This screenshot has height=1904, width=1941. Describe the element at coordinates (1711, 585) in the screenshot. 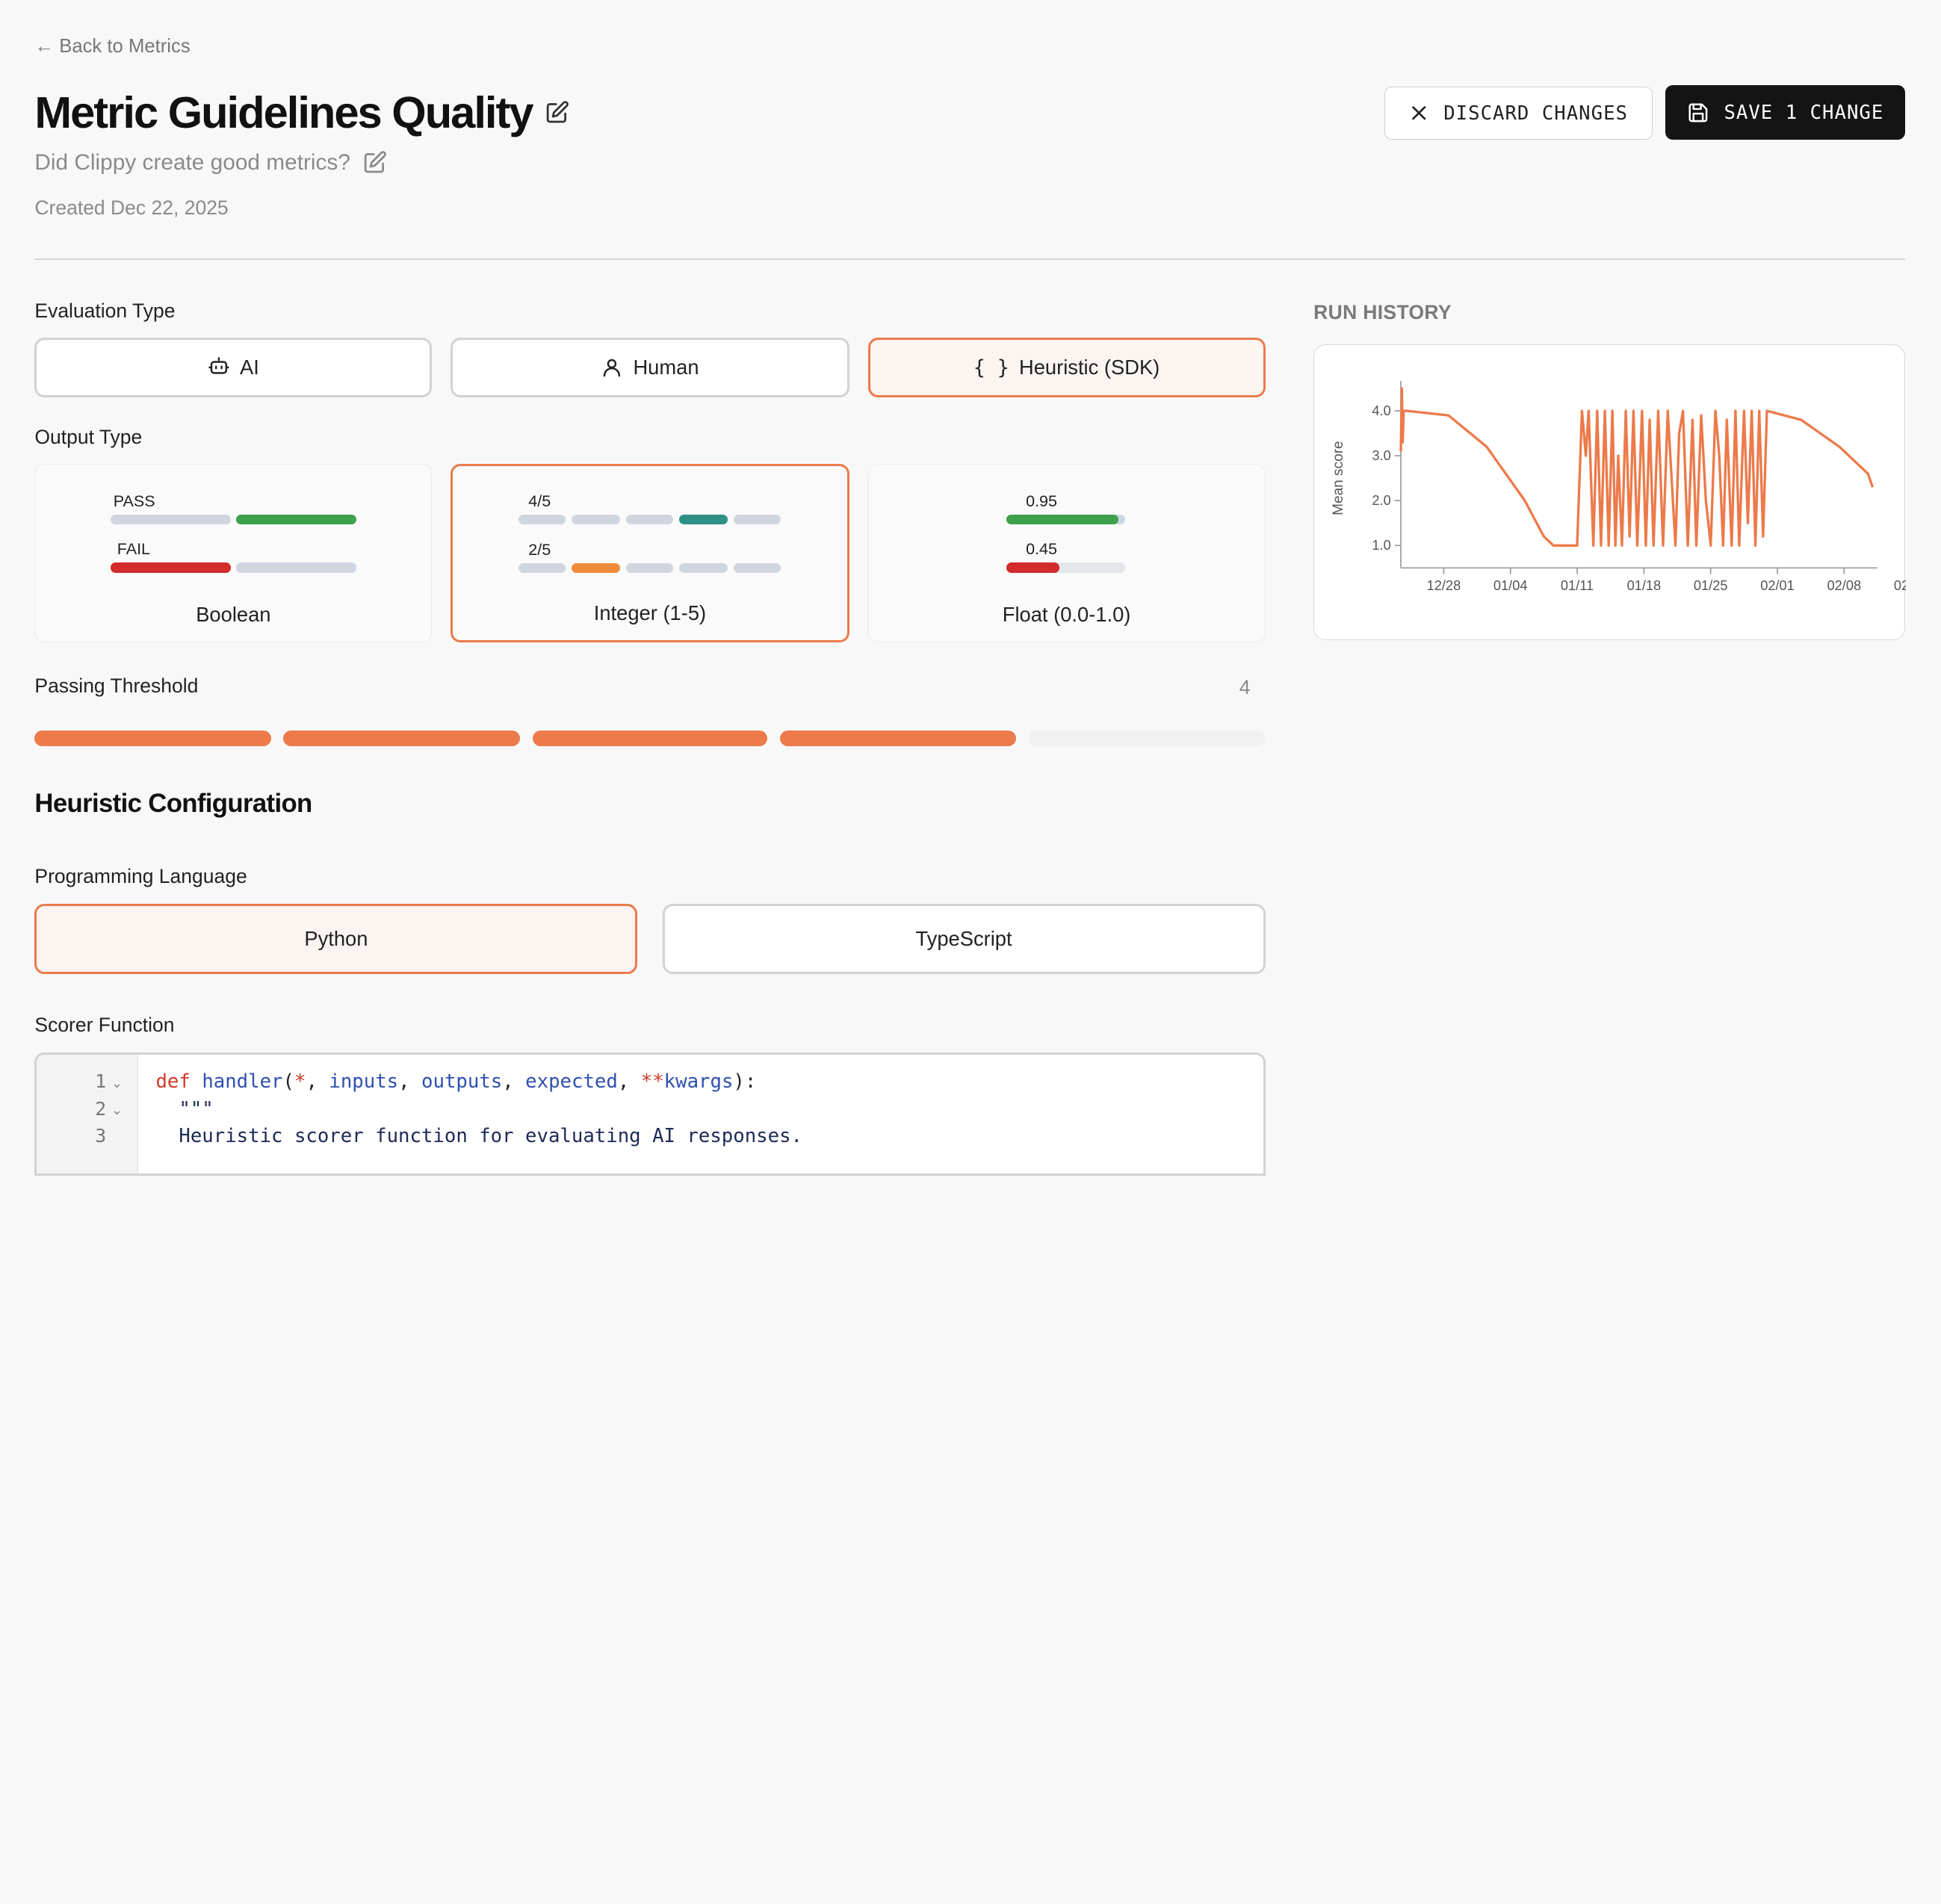

I see `x-tick-label: 01/25` at that location.